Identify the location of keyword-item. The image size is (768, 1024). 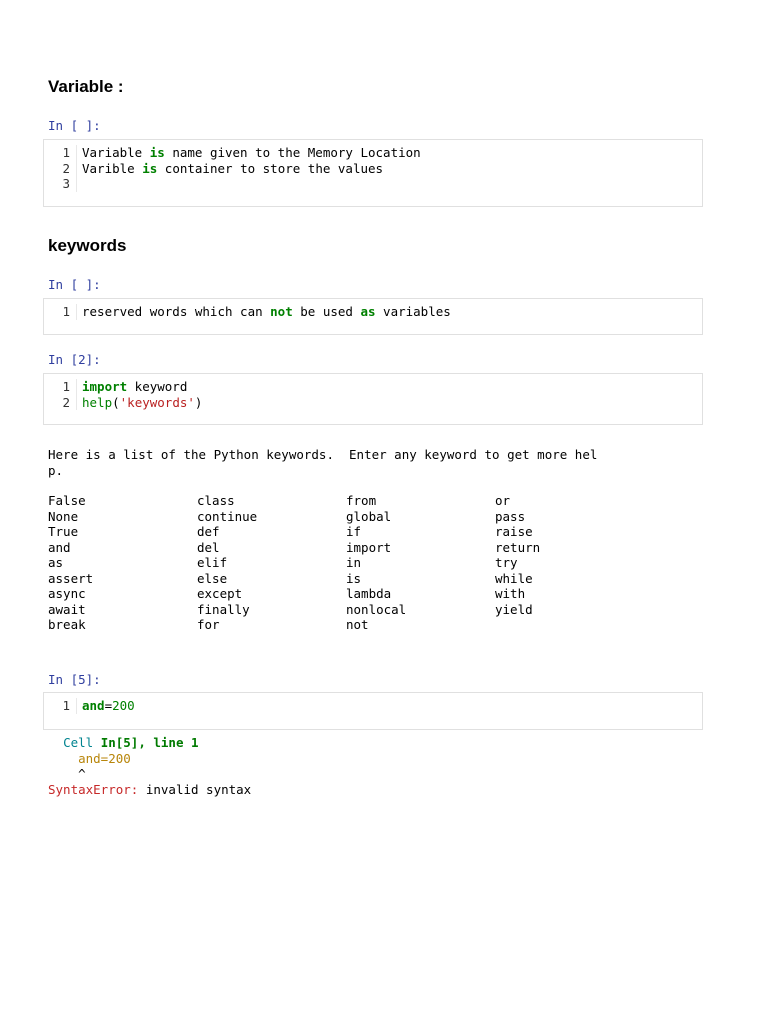
(555, 625).